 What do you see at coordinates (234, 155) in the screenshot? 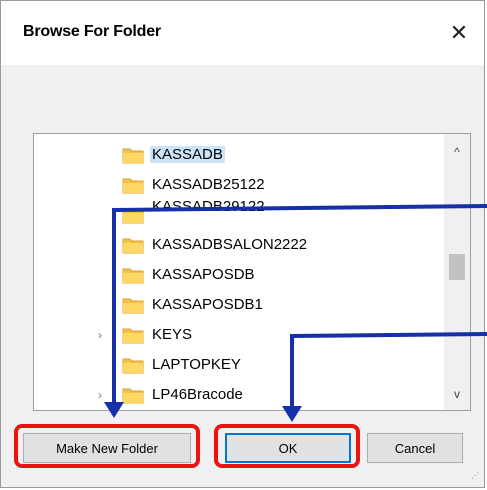
I see `folder-tree-item: KASSADB` at bounding box center [234, 155].